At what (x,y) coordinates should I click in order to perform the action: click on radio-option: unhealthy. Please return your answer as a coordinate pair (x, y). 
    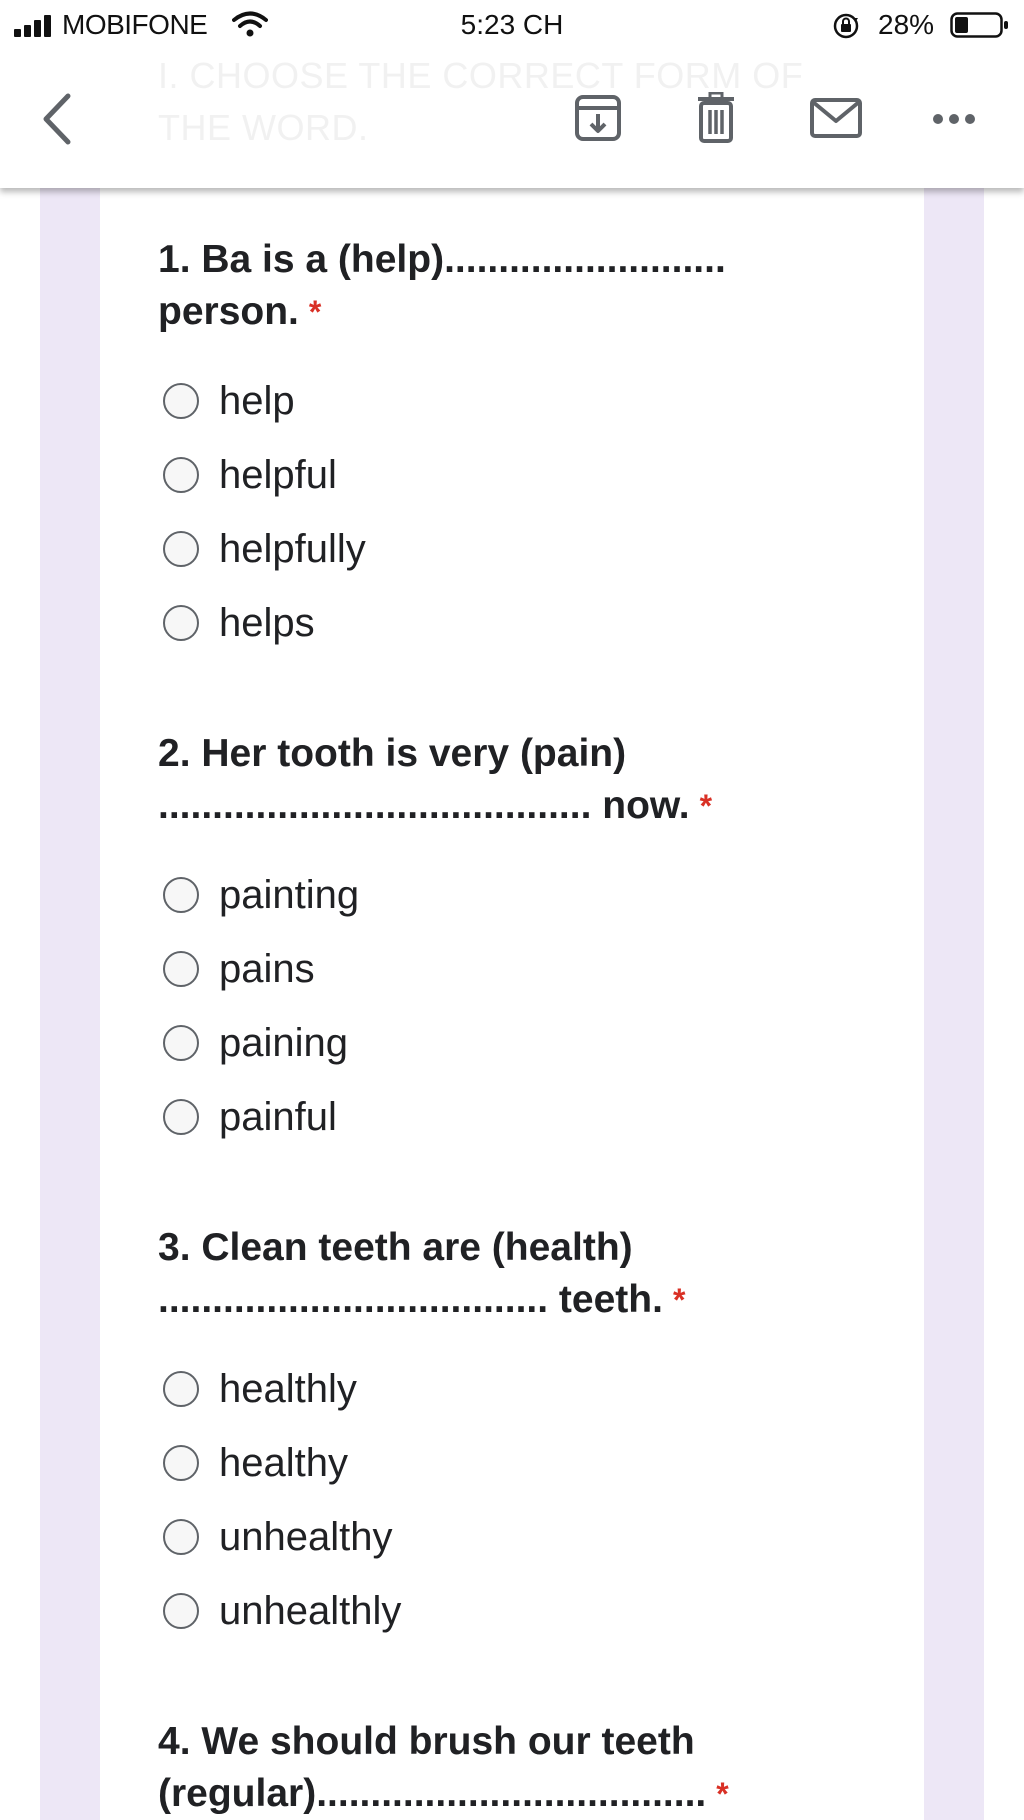
    Looking at the image, I should click on (518, 1537).